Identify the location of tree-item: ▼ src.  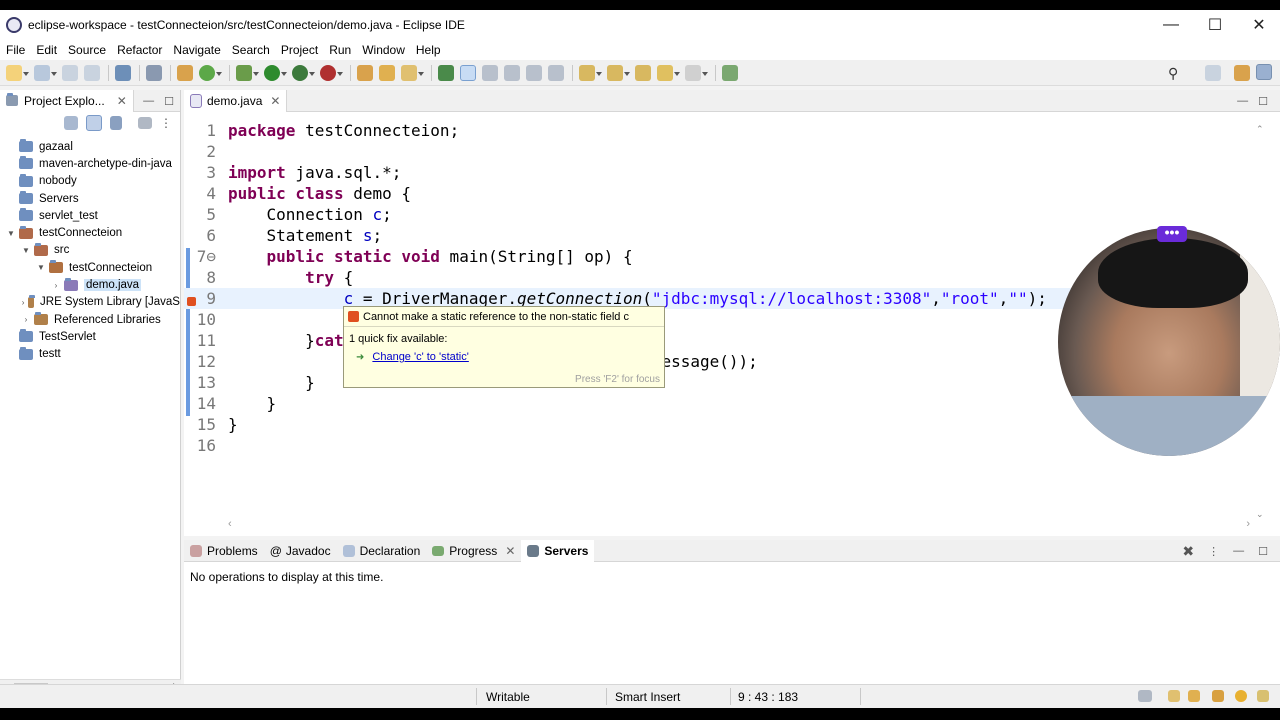
(90, 250).